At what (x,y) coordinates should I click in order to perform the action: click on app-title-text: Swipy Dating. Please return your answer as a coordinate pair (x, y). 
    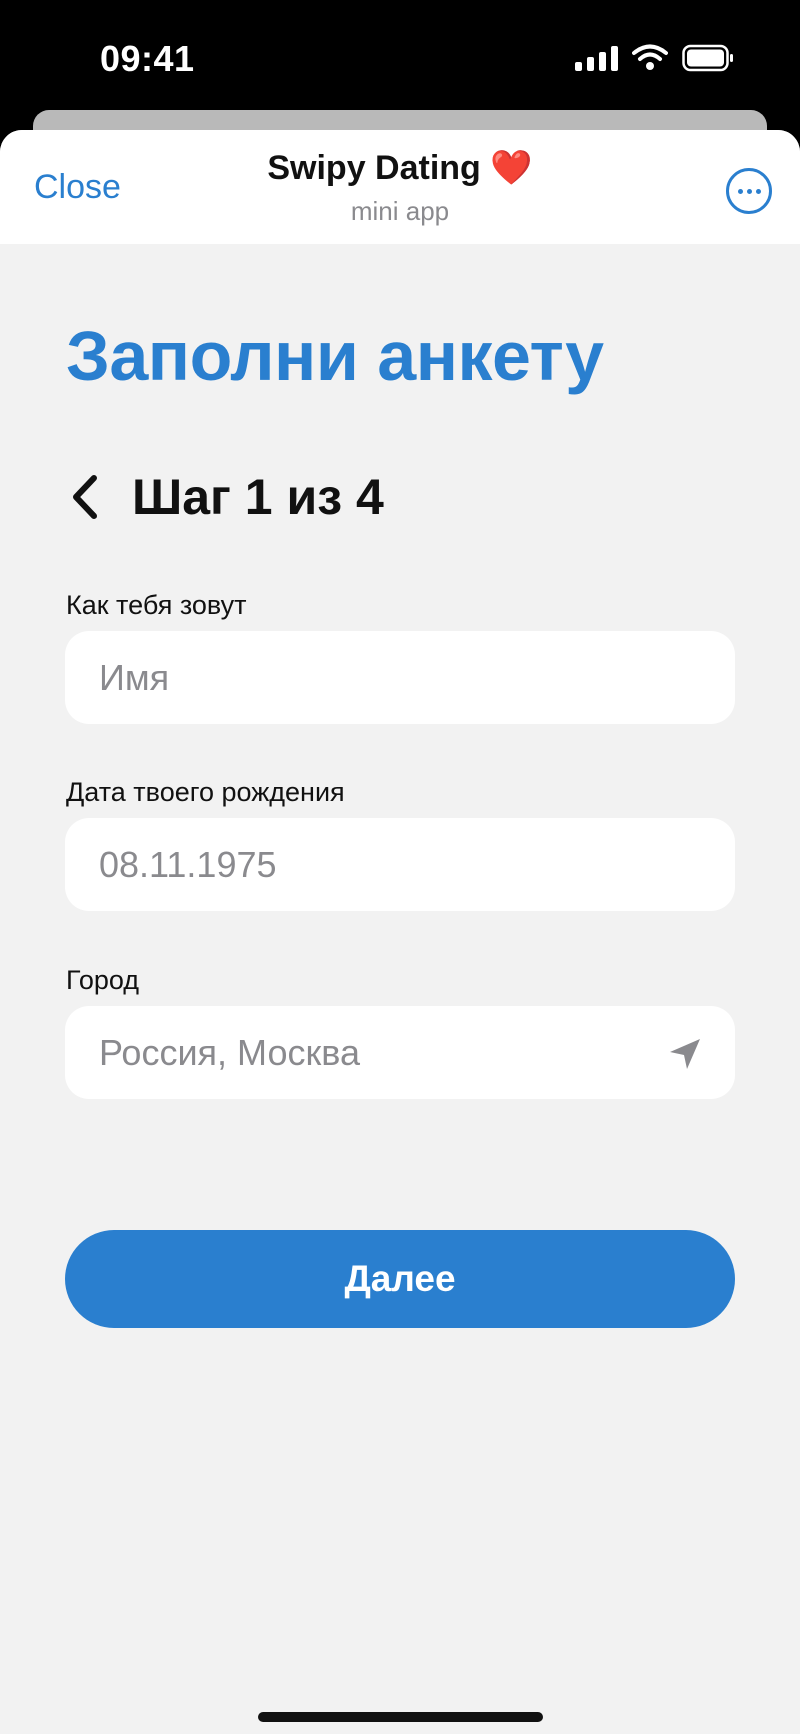
    Looking at the image, I should click on (374, 168).